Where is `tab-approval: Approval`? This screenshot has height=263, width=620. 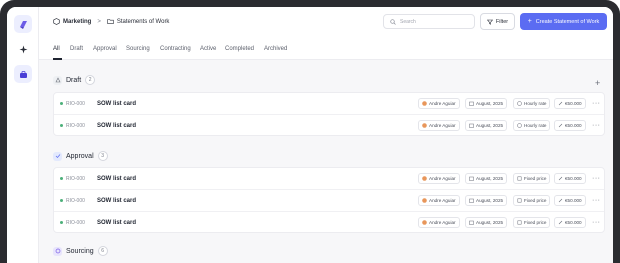 tab-approval: Approval is located at coordinates (105, 49).